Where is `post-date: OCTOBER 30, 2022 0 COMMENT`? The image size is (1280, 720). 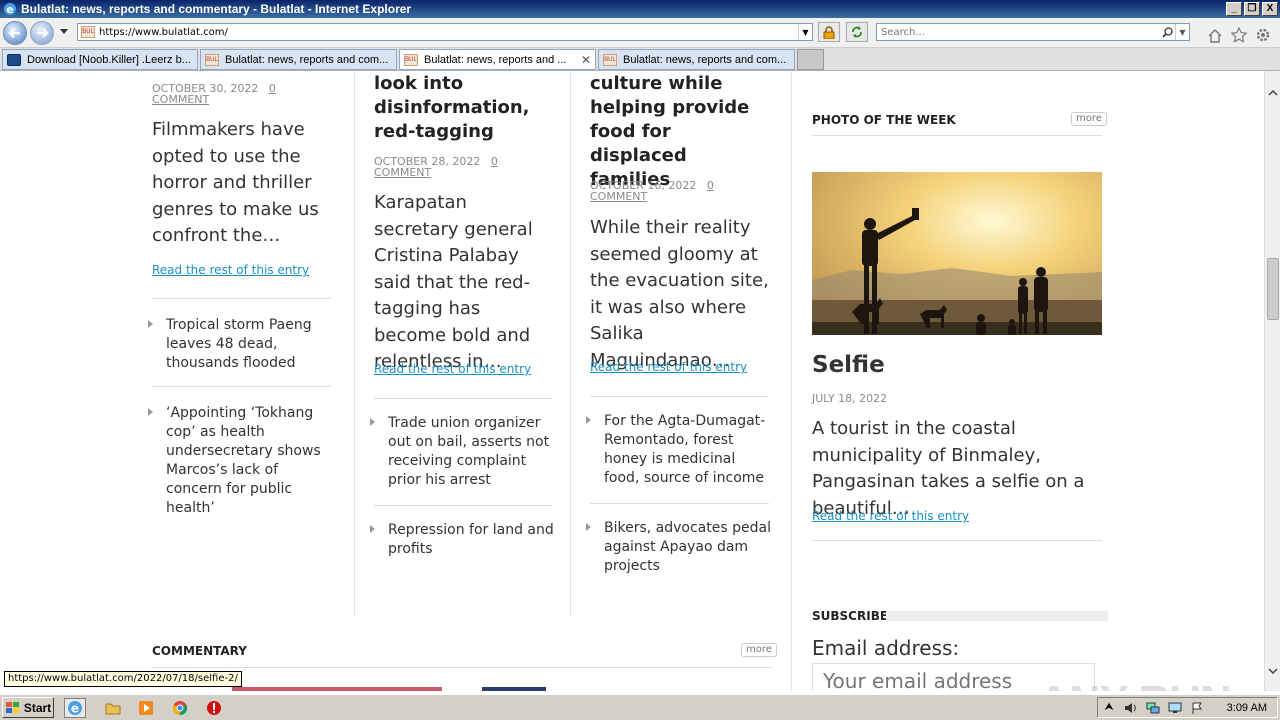
post-date: OCTOBER 30, 2022 0 COMMENT is located at coordinates (214, 94).